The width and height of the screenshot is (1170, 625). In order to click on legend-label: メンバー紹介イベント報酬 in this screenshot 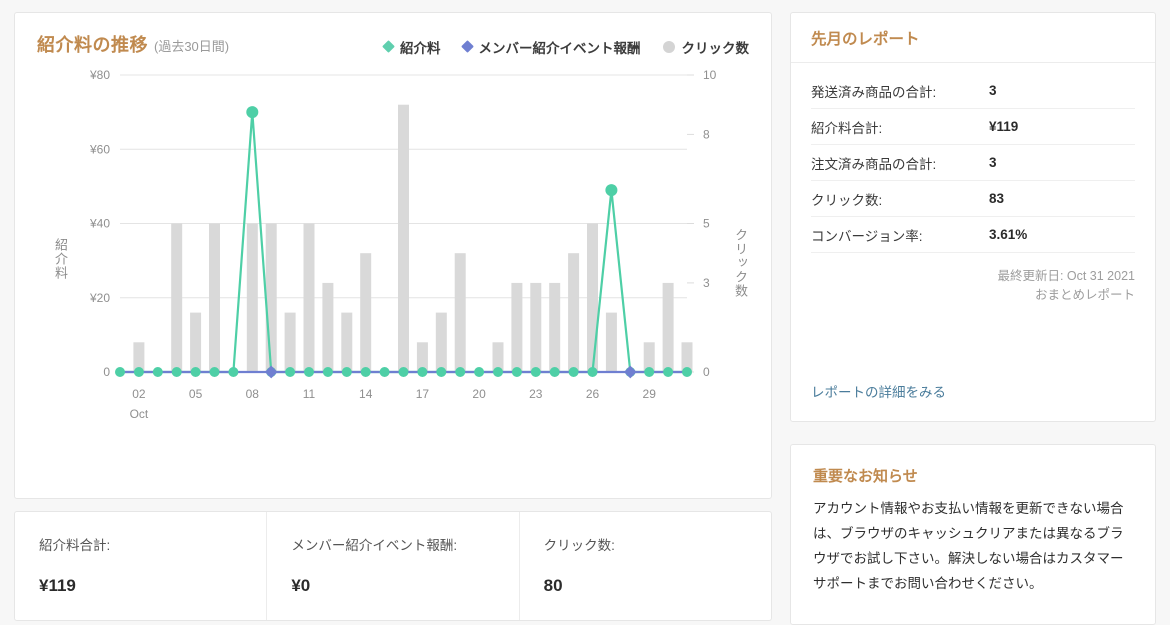, I will do `click(559, 48)`.